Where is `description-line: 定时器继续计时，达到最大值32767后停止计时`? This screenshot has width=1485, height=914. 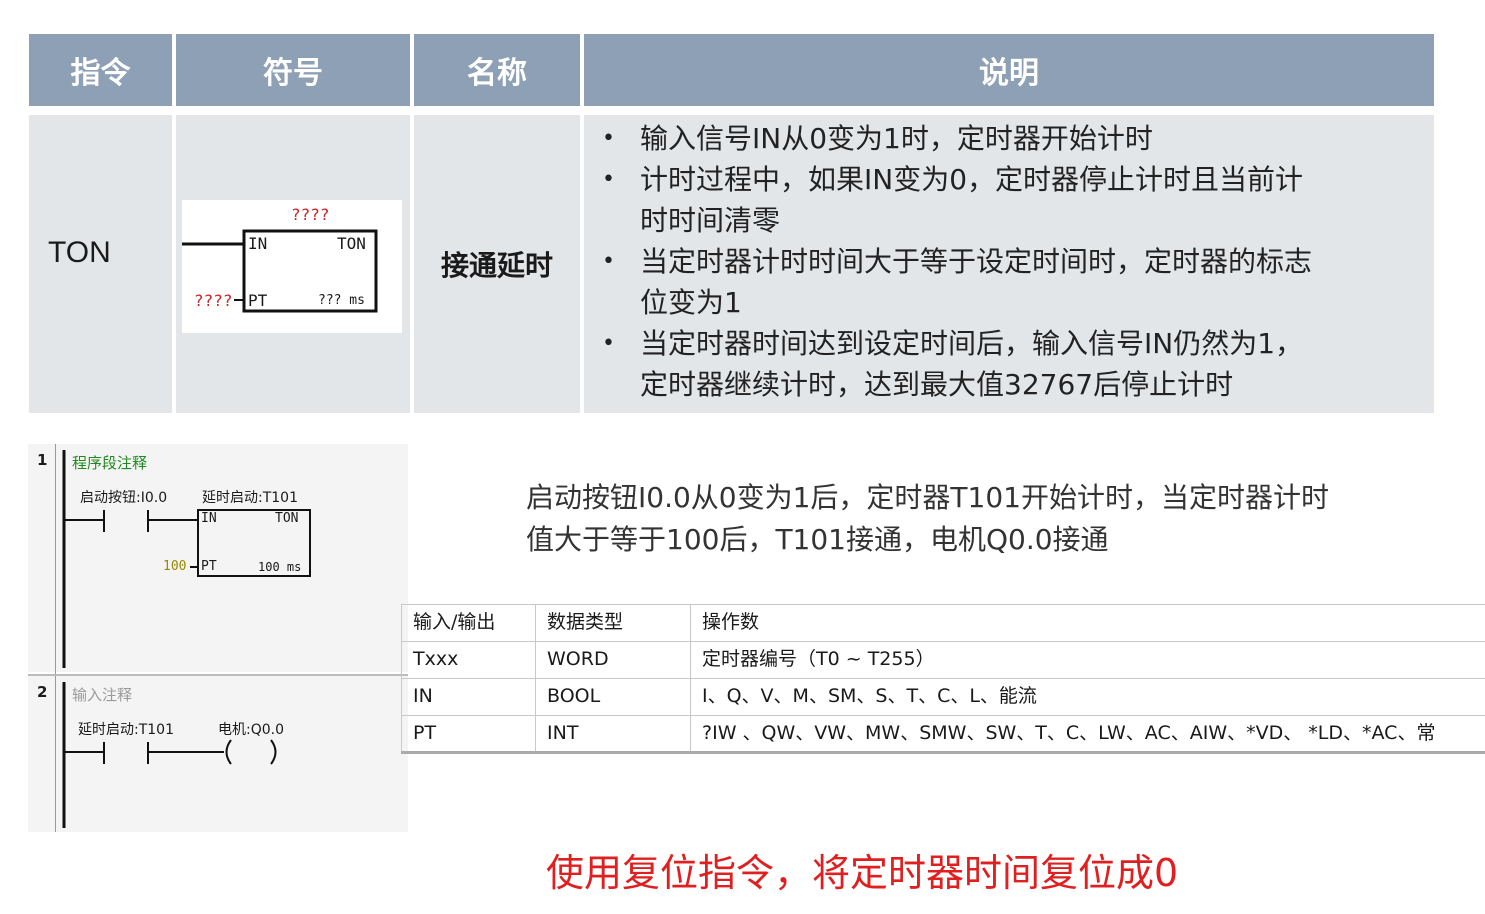 description-line: 定时器继续计时，达到最大值32767后停止计时 is located at coordinates (937, 384).